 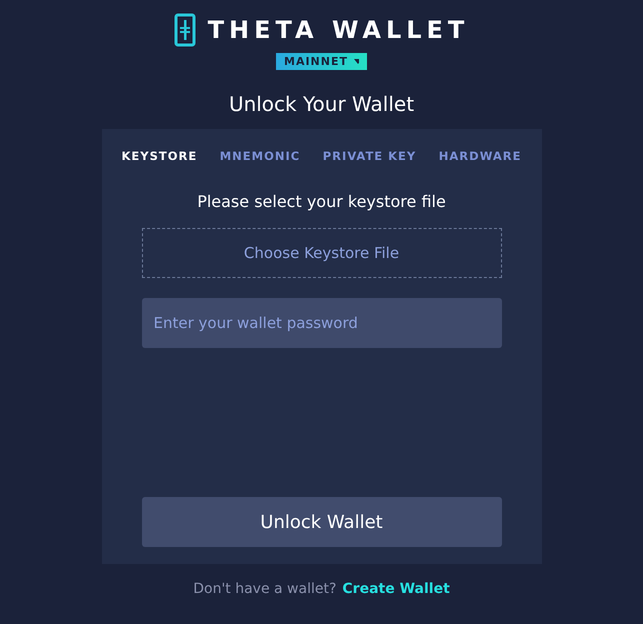 I want to click on logo-text: THETA WALLET, so click(x=339, y=30).